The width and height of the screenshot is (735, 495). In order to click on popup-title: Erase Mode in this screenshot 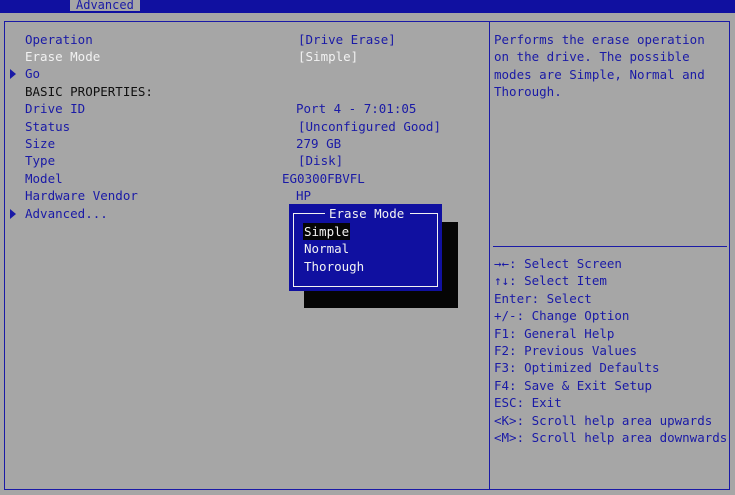, I will do `click(367, 213)`.